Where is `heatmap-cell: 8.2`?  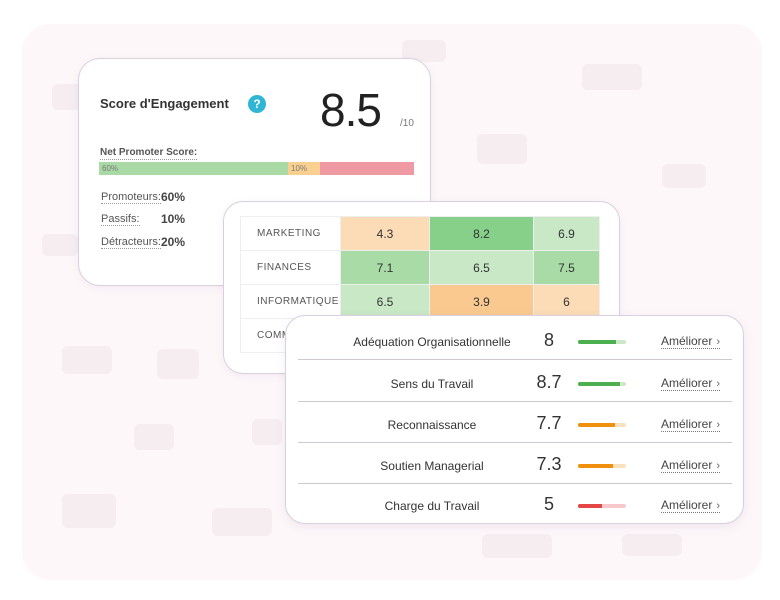
heatmap-cell: 8.2 is located at coordinates (481, 233).